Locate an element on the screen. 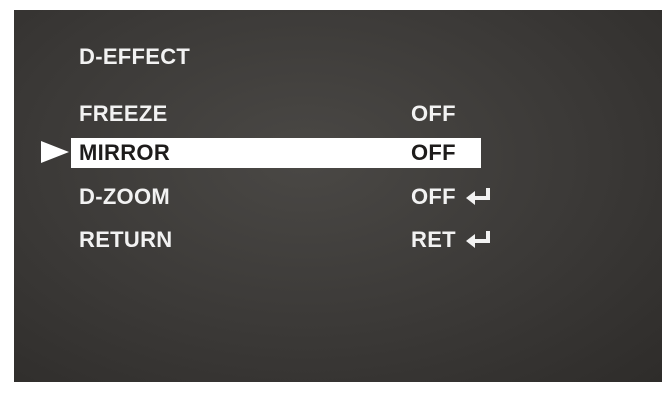 The image size is (662, 395). menu-item-freeze: FREEZE OFF is located at coordinates (276, 114).